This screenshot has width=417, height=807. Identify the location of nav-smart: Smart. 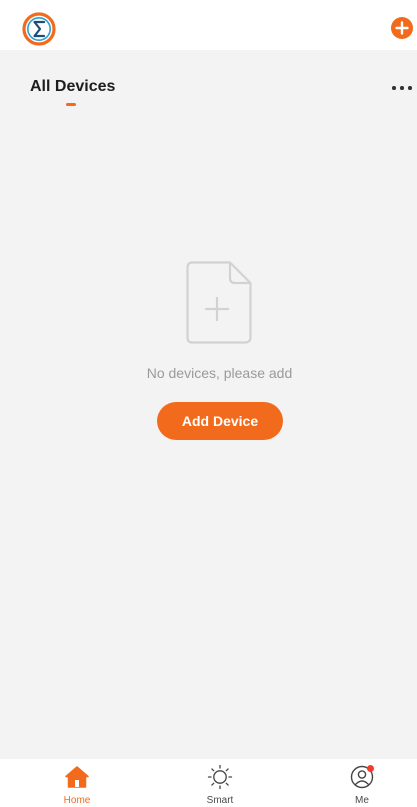
(220, 783).